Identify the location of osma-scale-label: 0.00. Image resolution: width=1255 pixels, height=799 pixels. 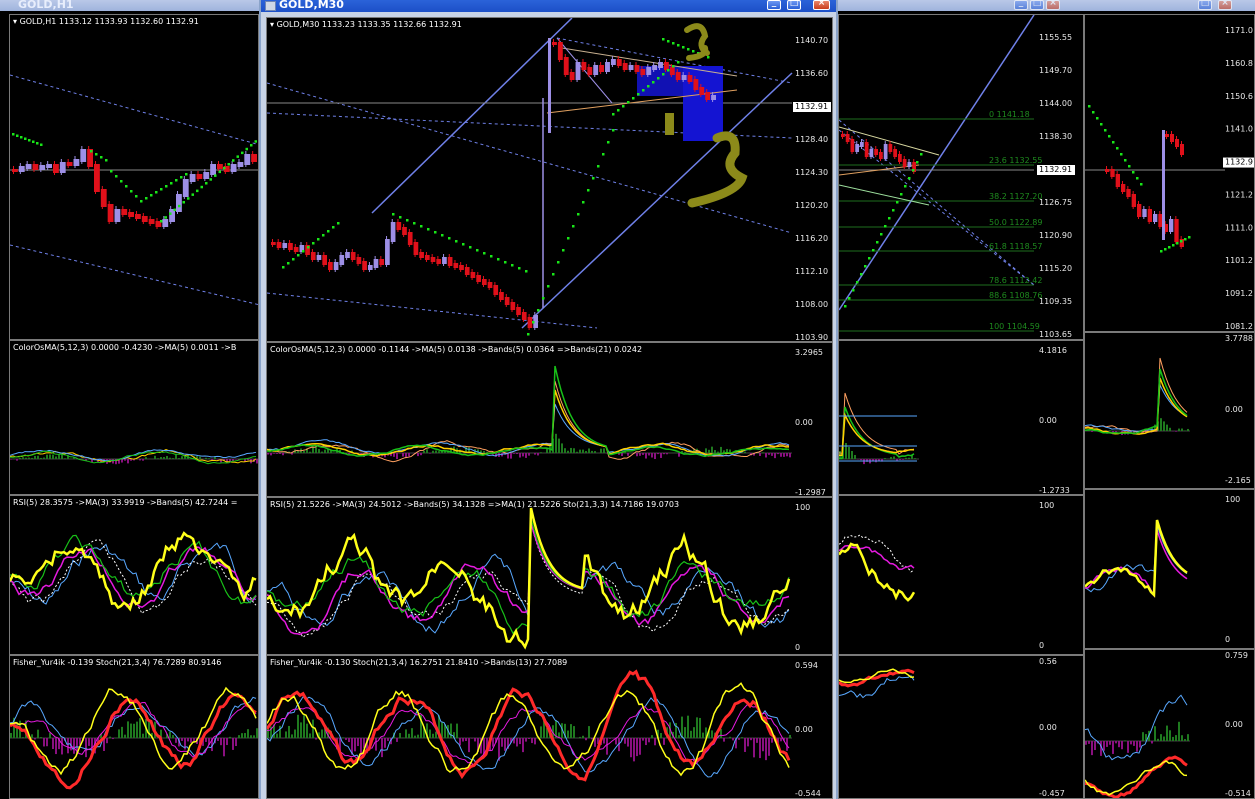
(1048, 420).